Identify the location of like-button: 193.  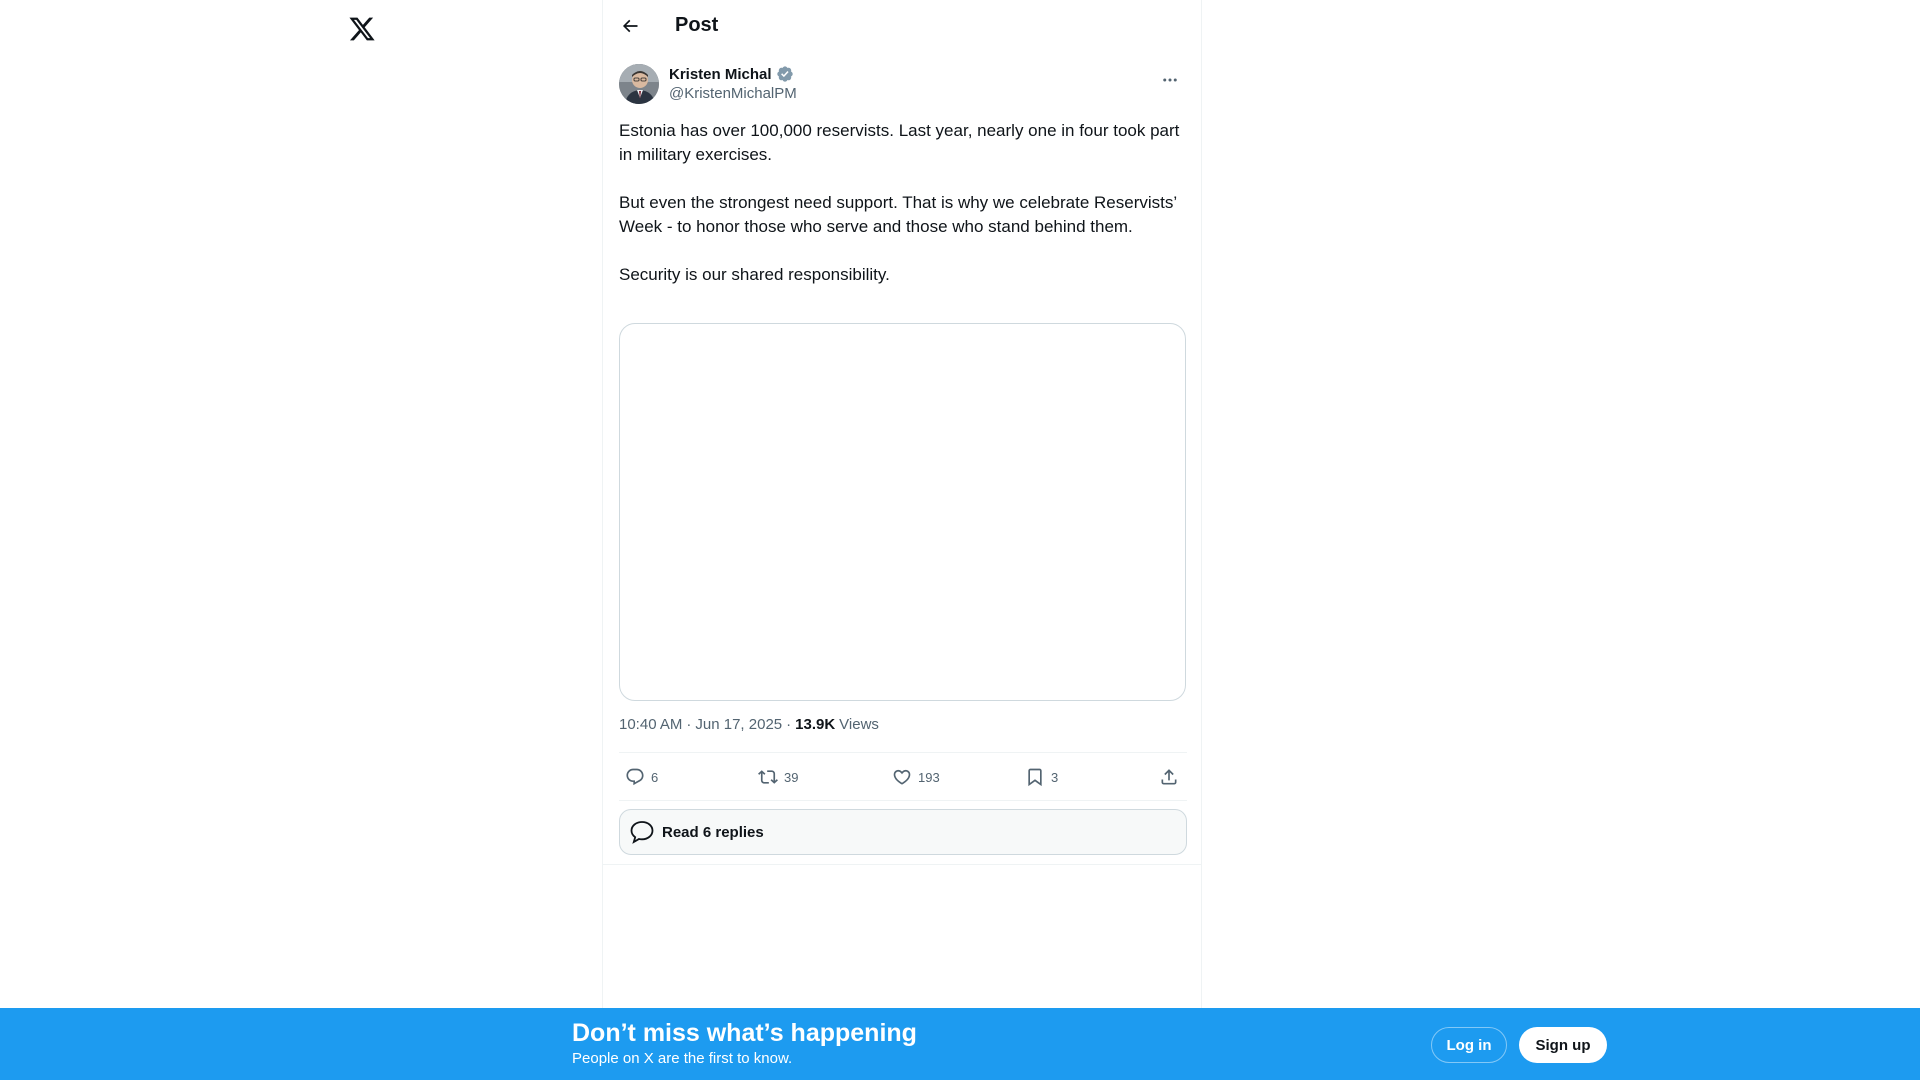
(916, 777).